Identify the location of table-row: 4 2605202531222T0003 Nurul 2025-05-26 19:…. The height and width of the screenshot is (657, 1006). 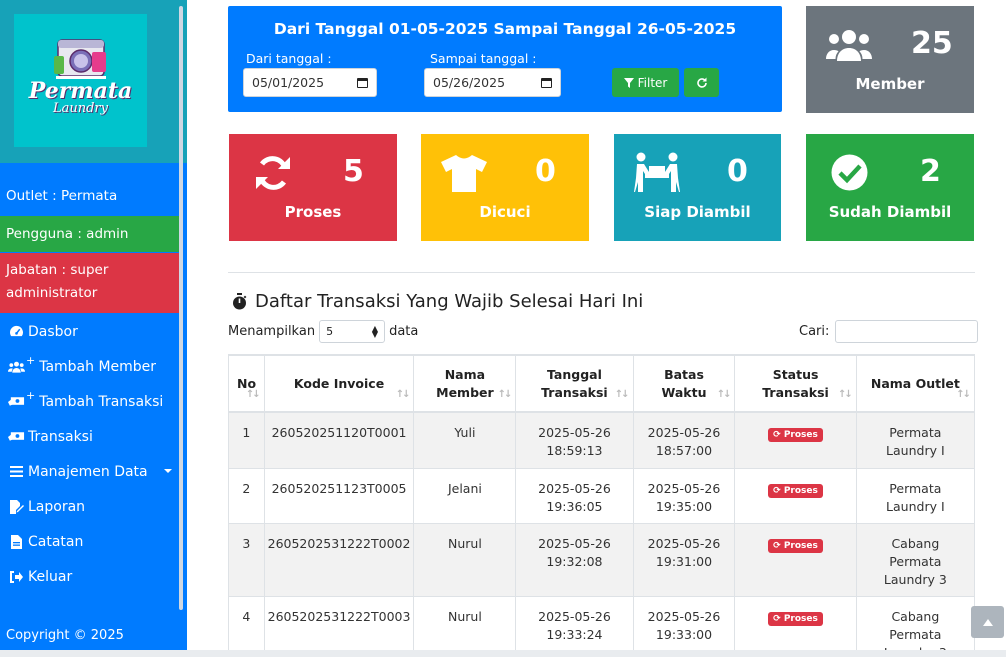
(602, 626).